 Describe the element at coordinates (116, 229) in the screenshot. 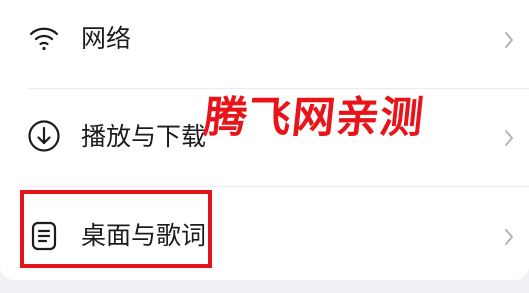

I see `highlight-box` at that location.